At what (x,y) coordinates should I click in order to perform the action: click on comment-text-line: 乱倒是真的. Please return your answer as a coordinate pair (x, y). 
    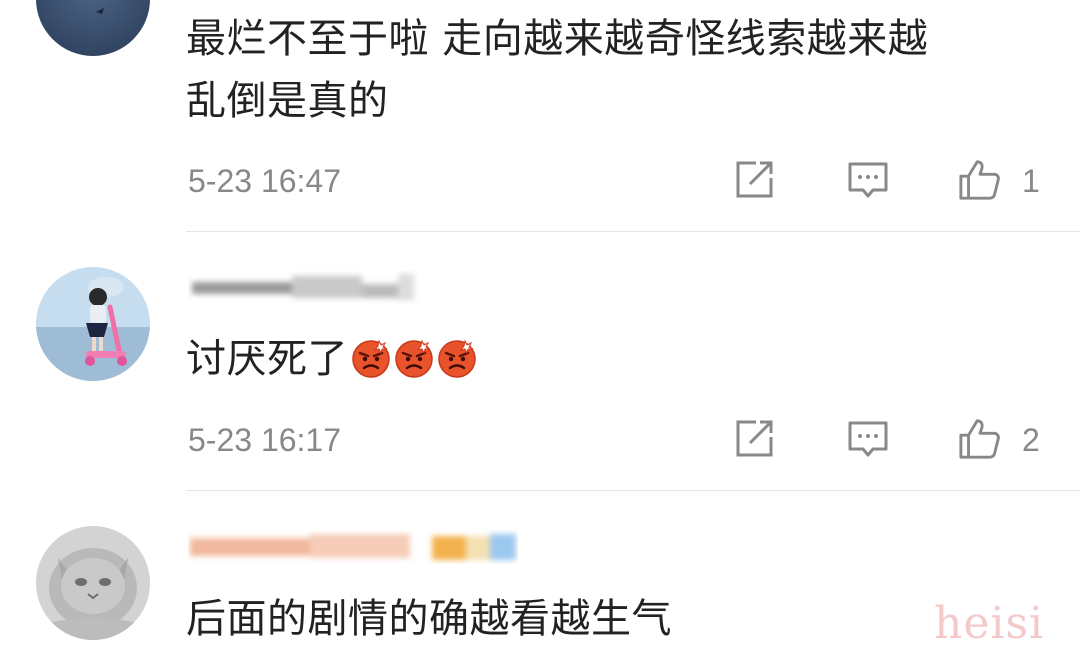
    Looking at the image, I should click on (287, 101).